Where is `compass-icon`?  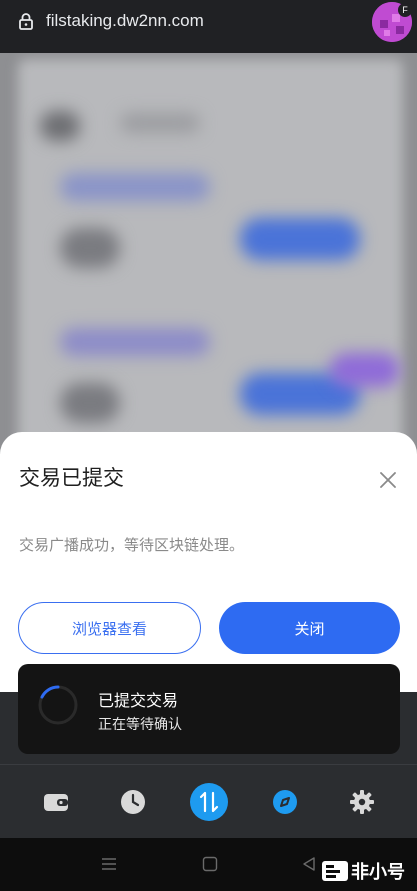 compass-icon is located at coordinates (285, 802).